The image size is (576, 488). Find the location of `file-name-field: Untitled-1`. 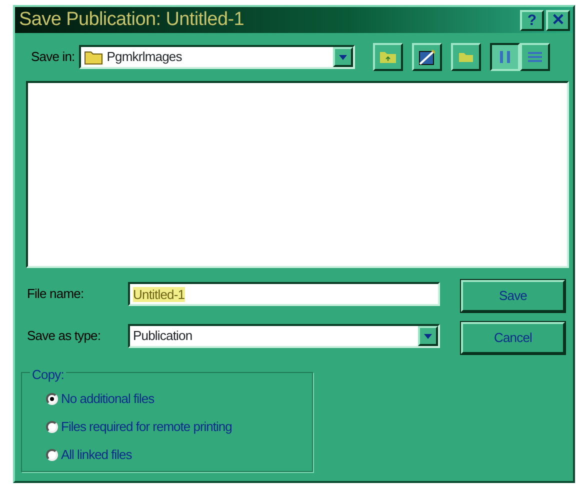

file-name-field: Untitled-1 is located at coordinates (284, 294).